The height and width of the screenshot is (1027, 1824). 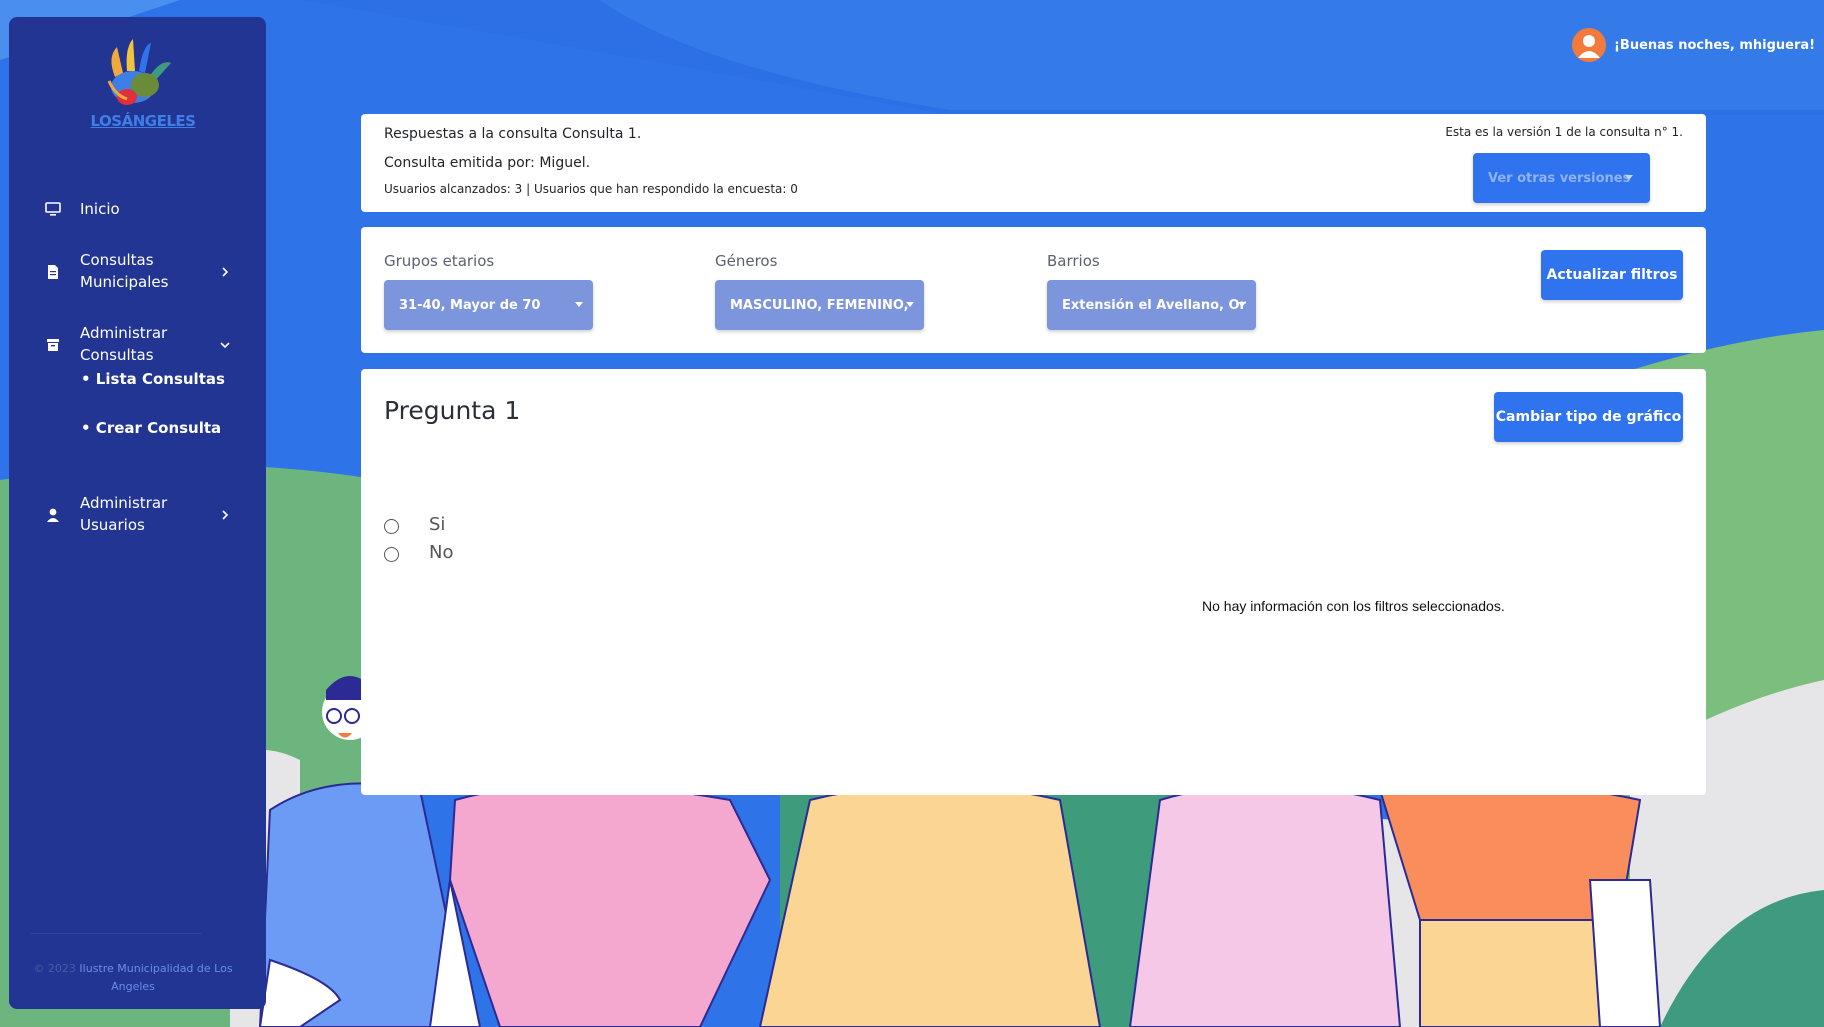 I want to click on avatar, so click(x=1589, y=45).